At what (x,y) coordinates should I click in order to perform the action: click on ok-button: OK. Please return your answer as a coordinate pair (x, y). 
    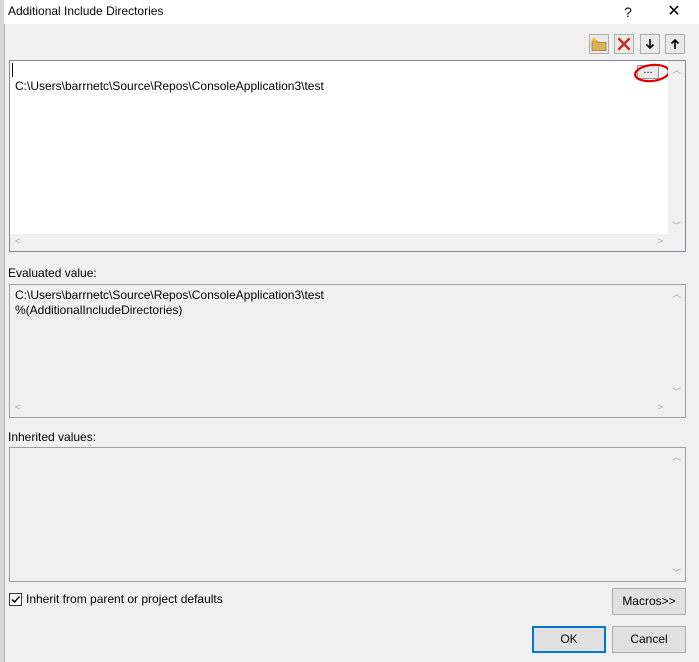
    Looking at the image, I should click on (569, 639).